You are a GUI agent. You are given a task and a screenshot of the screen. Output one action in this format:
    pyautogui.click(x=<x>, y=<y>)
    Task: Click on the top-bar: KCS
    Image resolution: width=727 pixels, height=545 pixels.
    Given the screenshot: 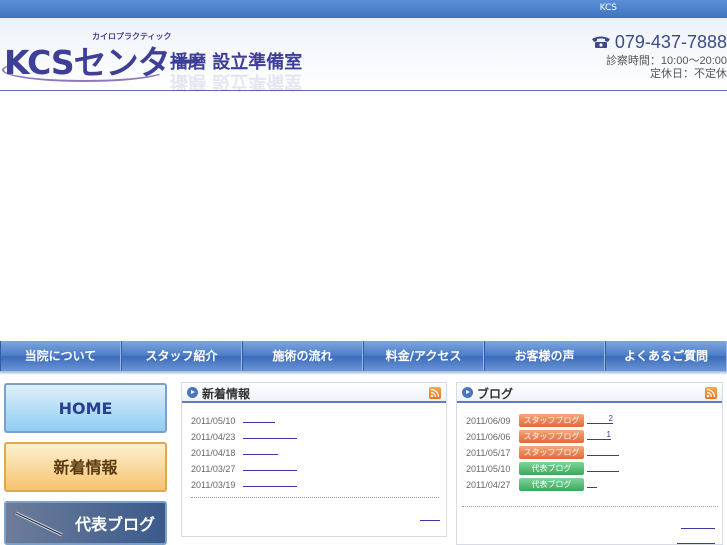 What is the action you would take?
    pyautogui.click(x=363, y=9)
    